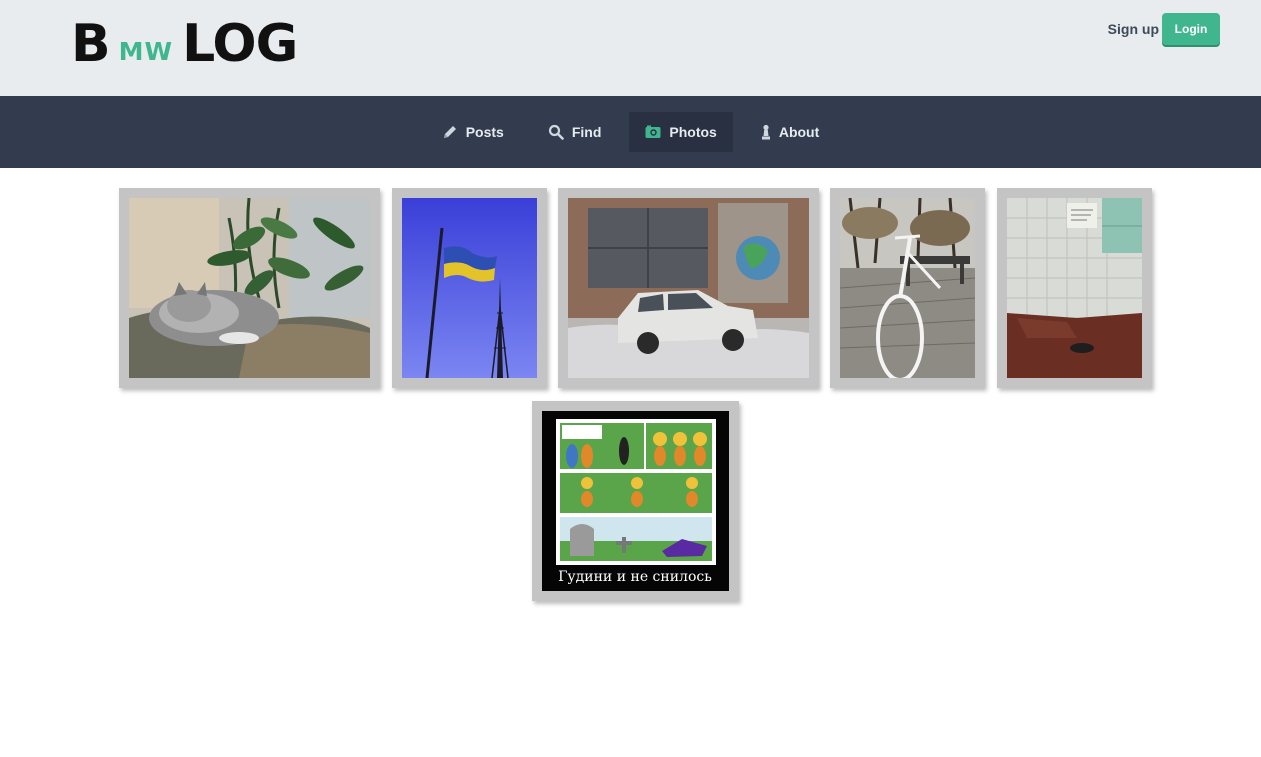  I want to click on logo-log: LOG, so click(240, 44).